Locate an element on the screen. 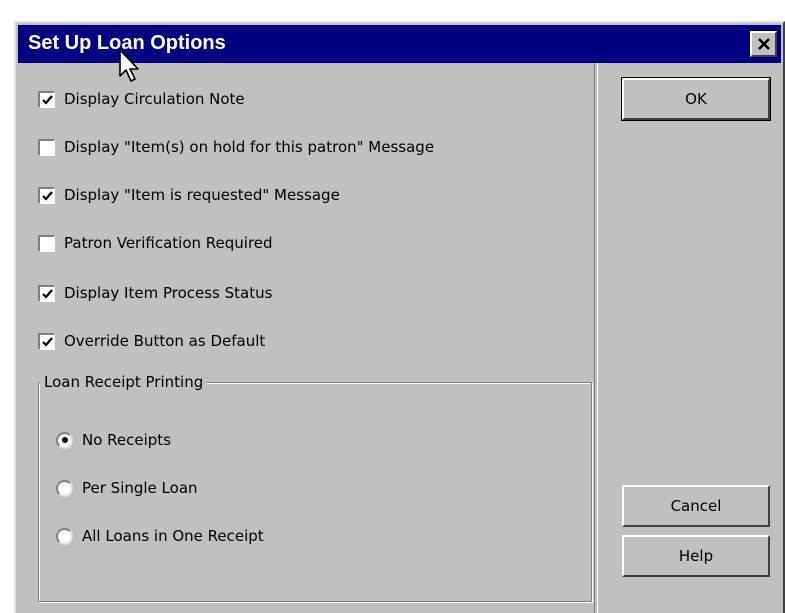 The width and height of the screenshot is (785, 613). option-display-circulation-note: Display Circulation Note is located at coordinates (141, 99).